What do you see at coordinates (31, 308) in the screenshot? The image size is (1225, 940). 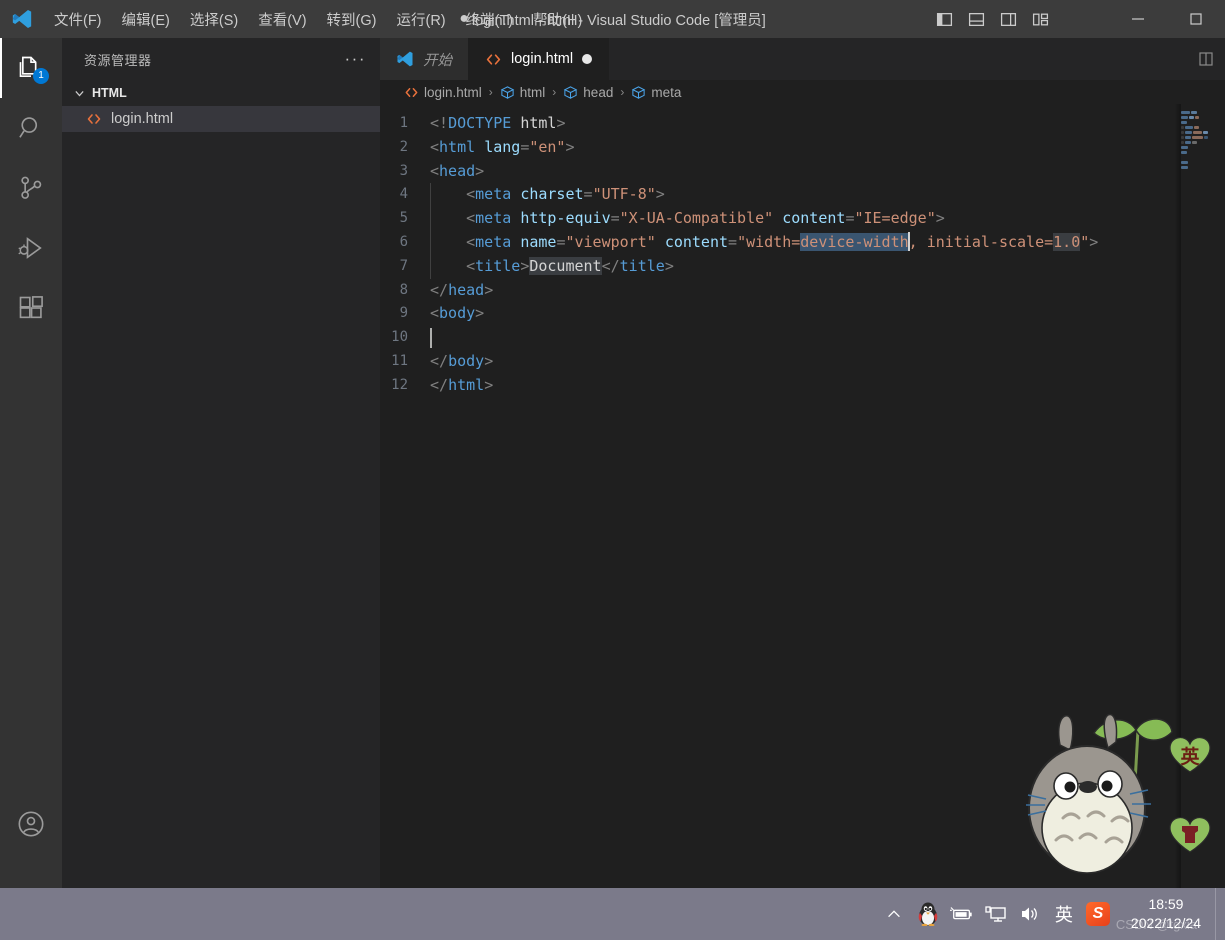 I see `sidebar-item-extensions` at bounding box center [31, 308].